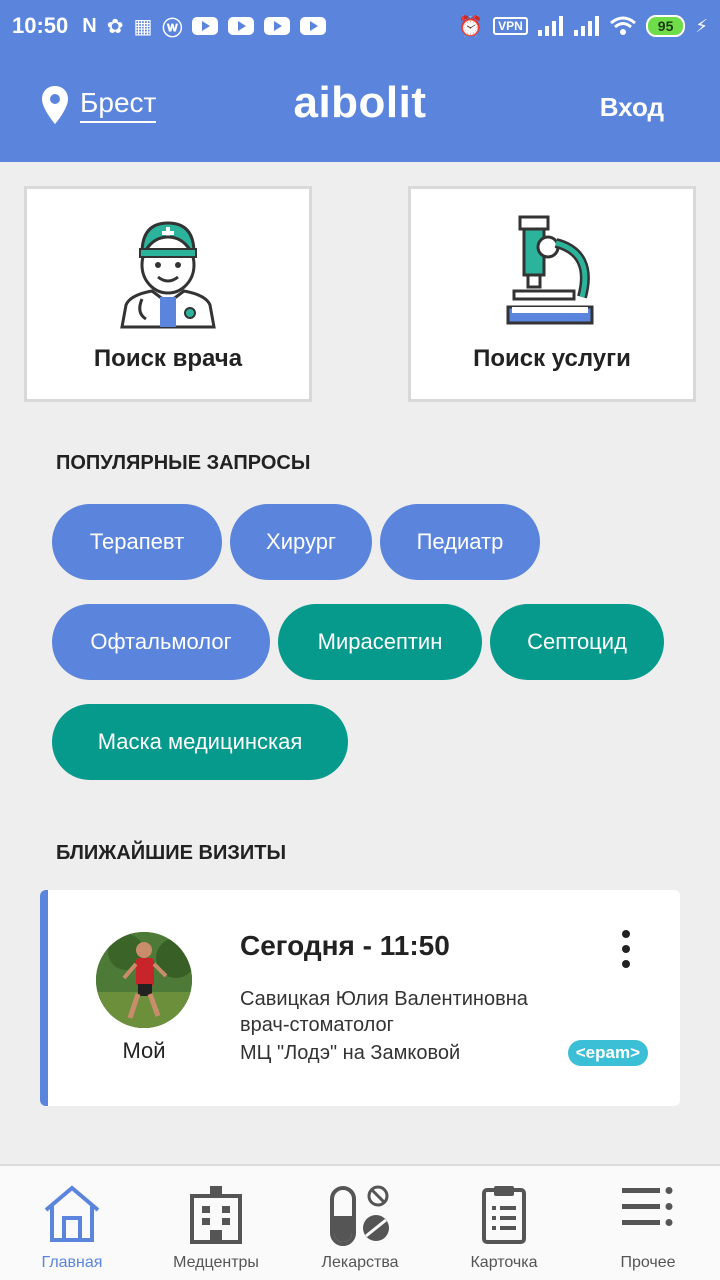  What do you see at coordinates (89, 25) in the screenshot?
I see `app-n-icon: N` at bounding box center [89, 25].